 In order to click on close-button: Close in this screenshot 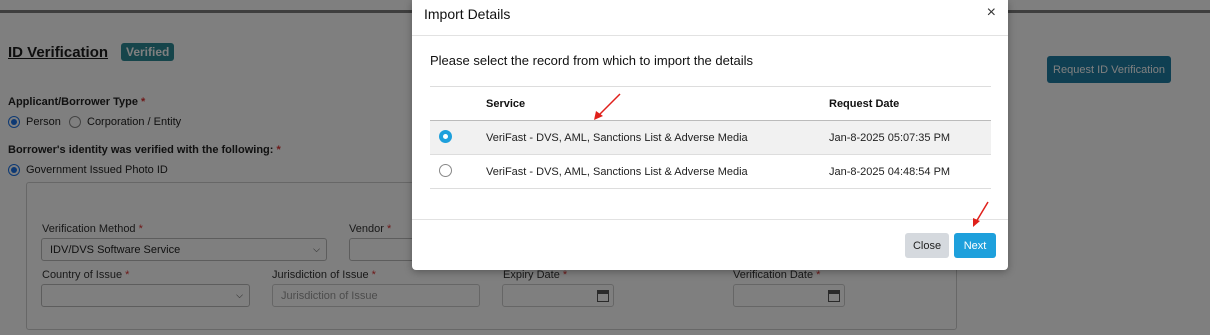, I will do `click(927, 245)`.